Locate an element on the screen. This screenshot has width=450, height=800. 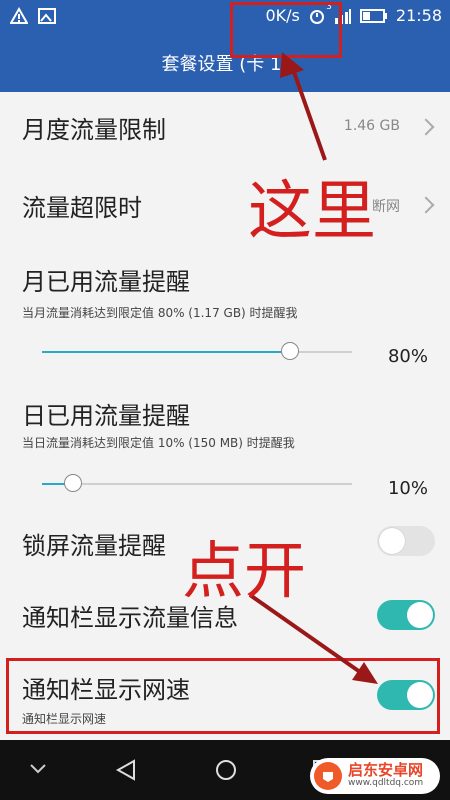
battery-icon is located at coordinates (373, 15).